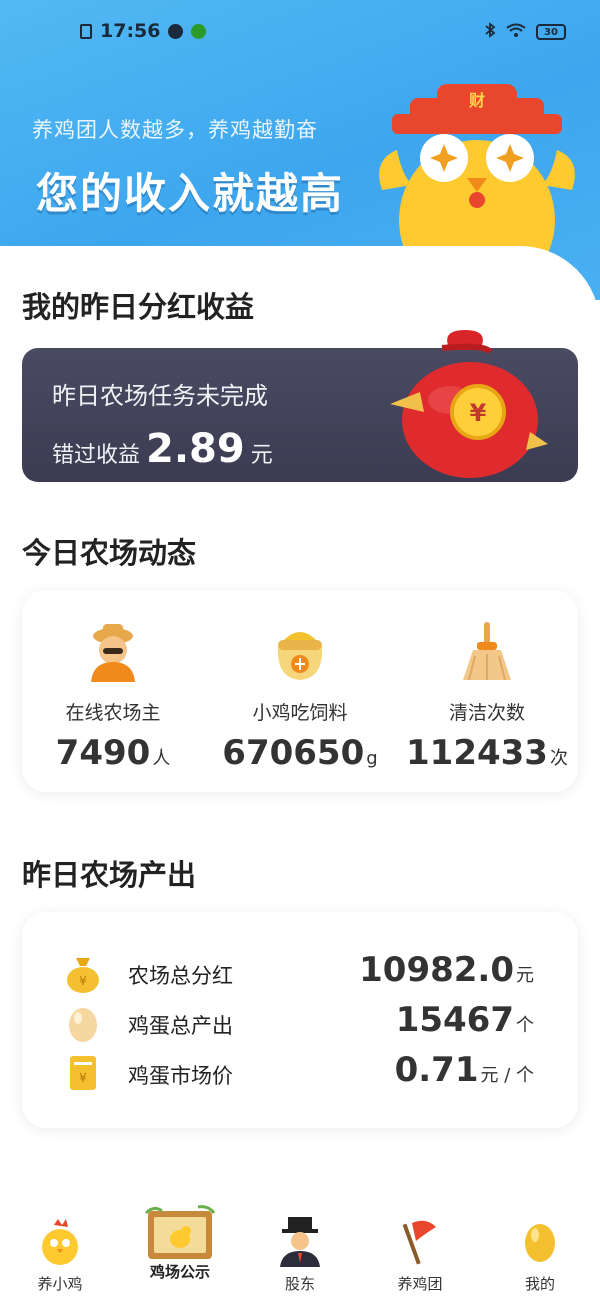  What do you see at coordinates (487, 696) in the screenshot?
I see `stat-clean-count: 清洁次数 112433 次` at bounding box center [487, 696].